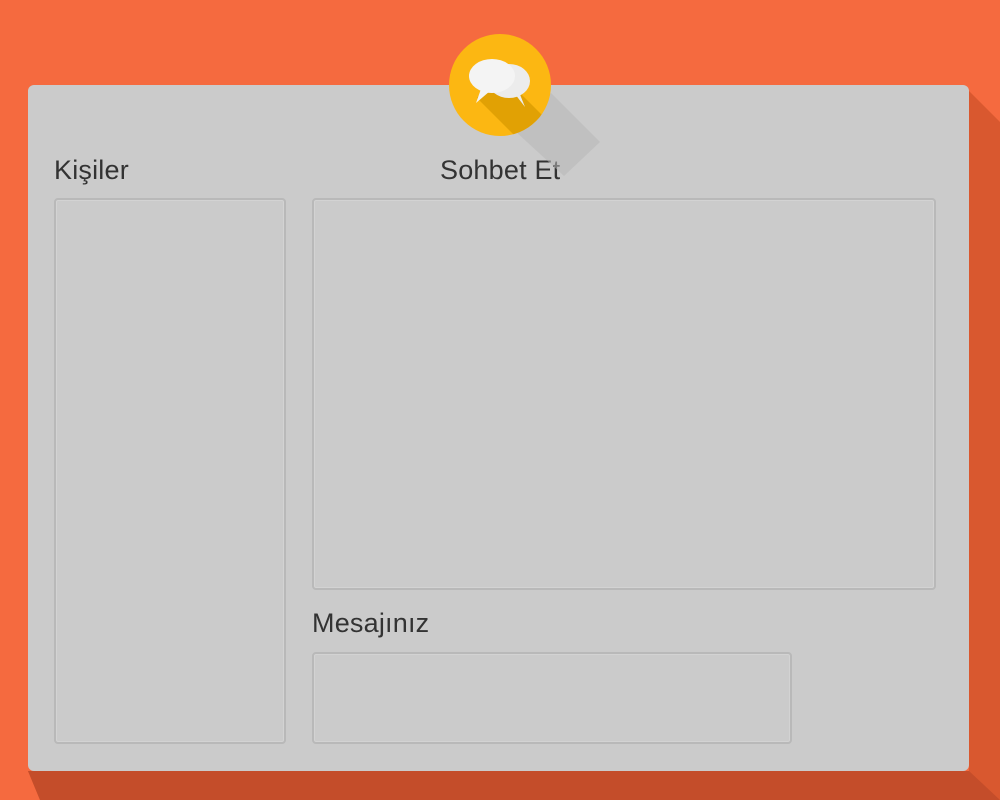  What do you see at coordinates (552, 698) in the screenshot?
I see `message-input` at bounding box center [552, 698].